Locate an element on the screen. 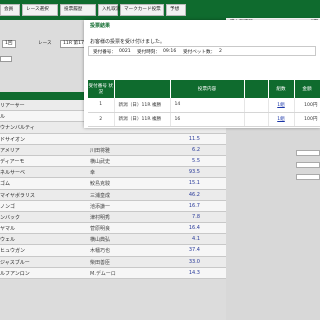 The width and height of the screenshot is (320, 320). horse-name: ンバック is located at coordinates (10, 217).